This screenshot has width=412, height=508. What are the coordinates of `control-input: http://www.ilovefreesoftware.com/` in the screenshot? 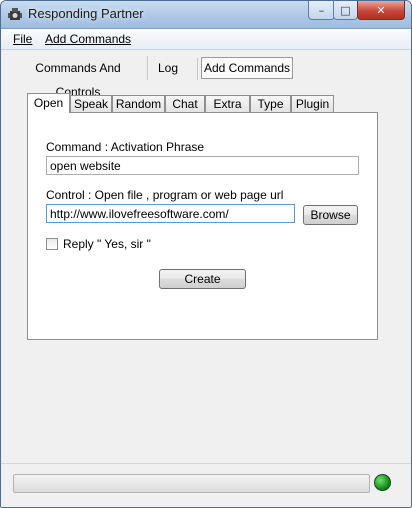 It's located at (170, 213).